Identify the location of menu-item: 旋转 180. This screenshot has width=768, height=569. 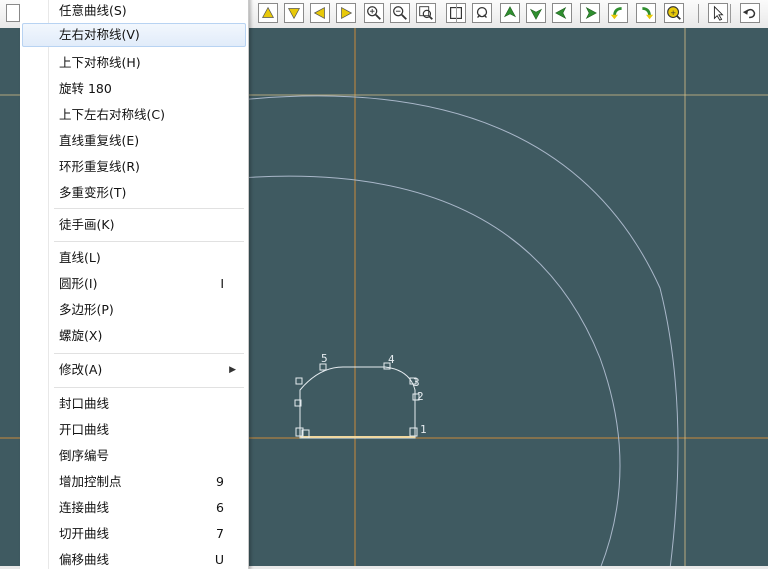
(134, 89).